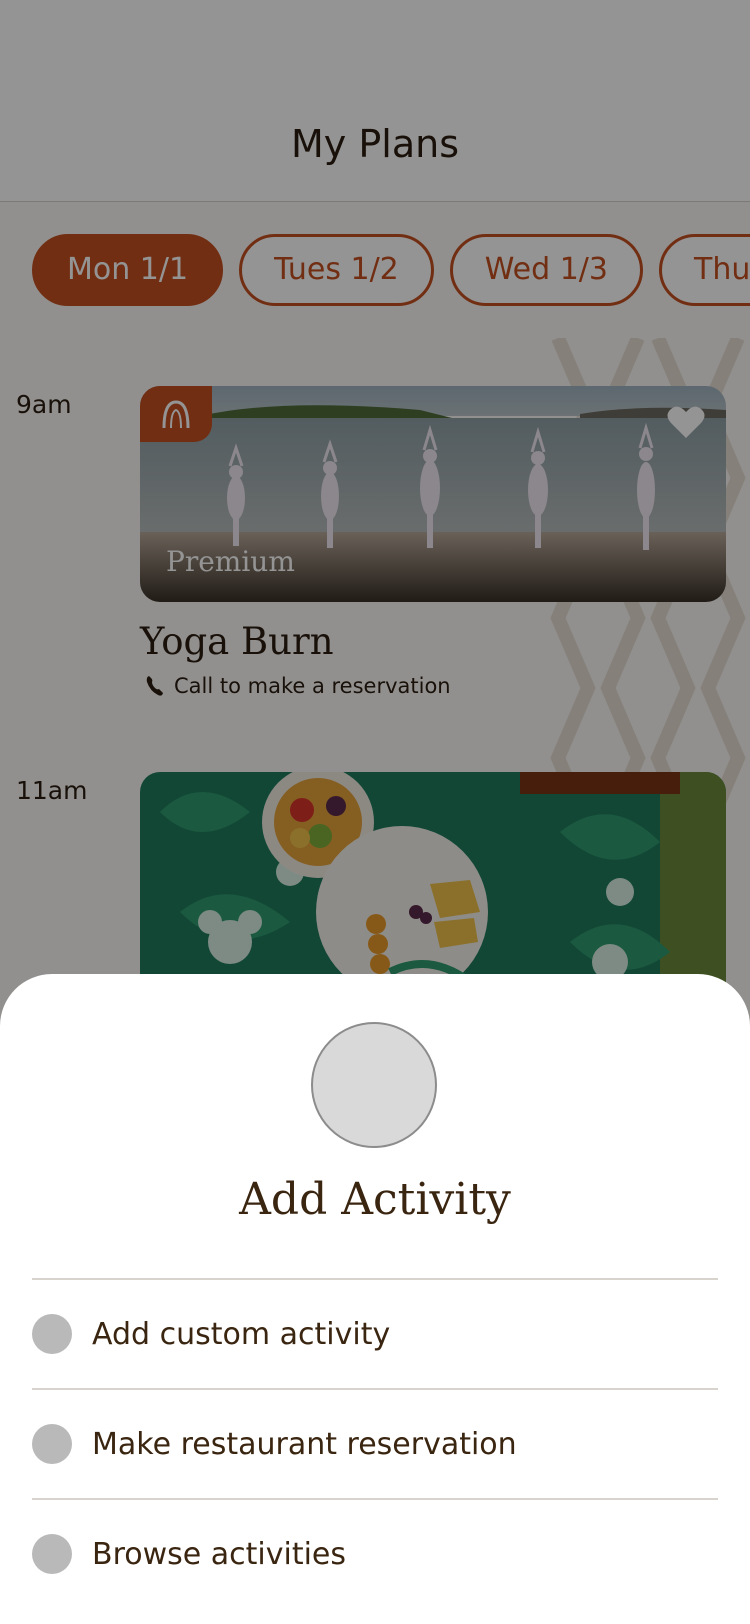  Describe the element at coordinates (375, 1199) in the screenshot. I see `sheet-title: Add Activity` at that location.